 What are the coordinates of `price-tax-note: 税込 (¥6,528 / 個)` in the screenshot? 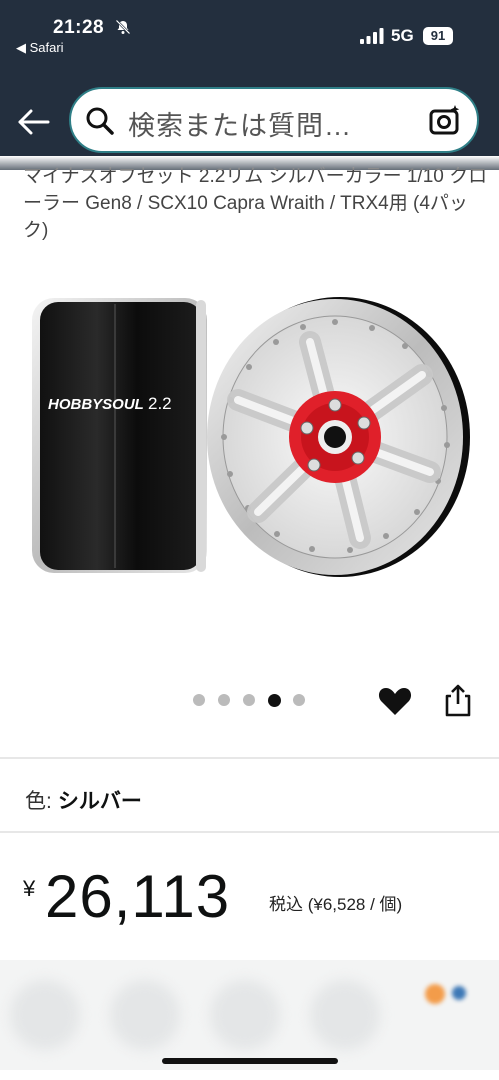 It's located at (336, 904).